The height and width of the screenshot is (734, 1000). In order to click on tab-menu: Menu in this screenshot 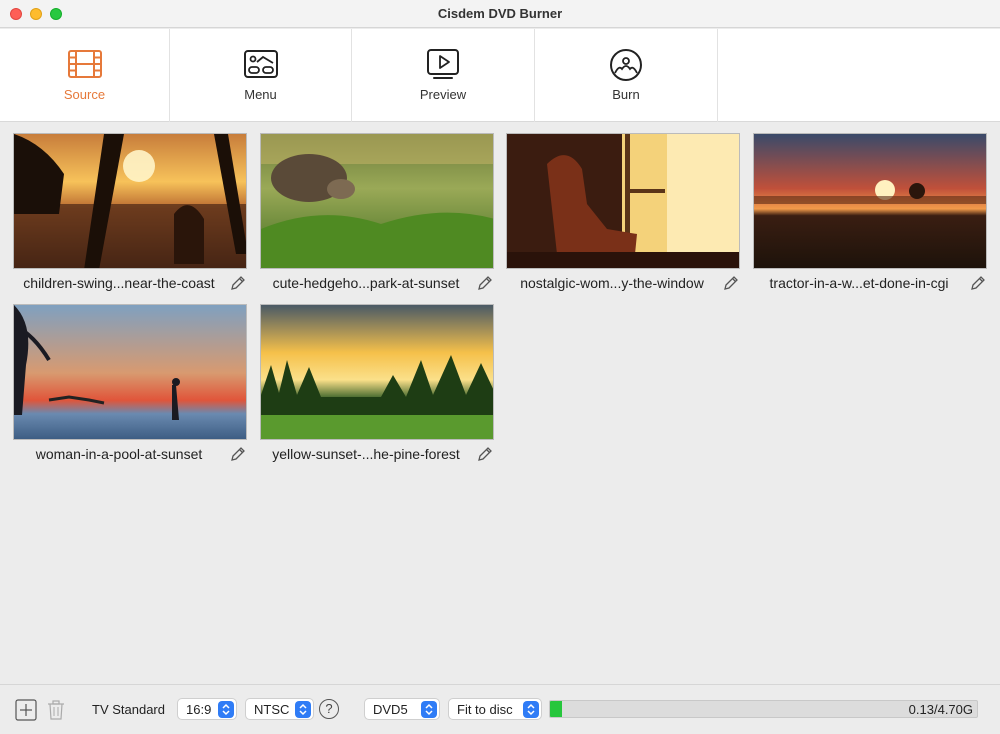, I will do `click(261, 75)`.